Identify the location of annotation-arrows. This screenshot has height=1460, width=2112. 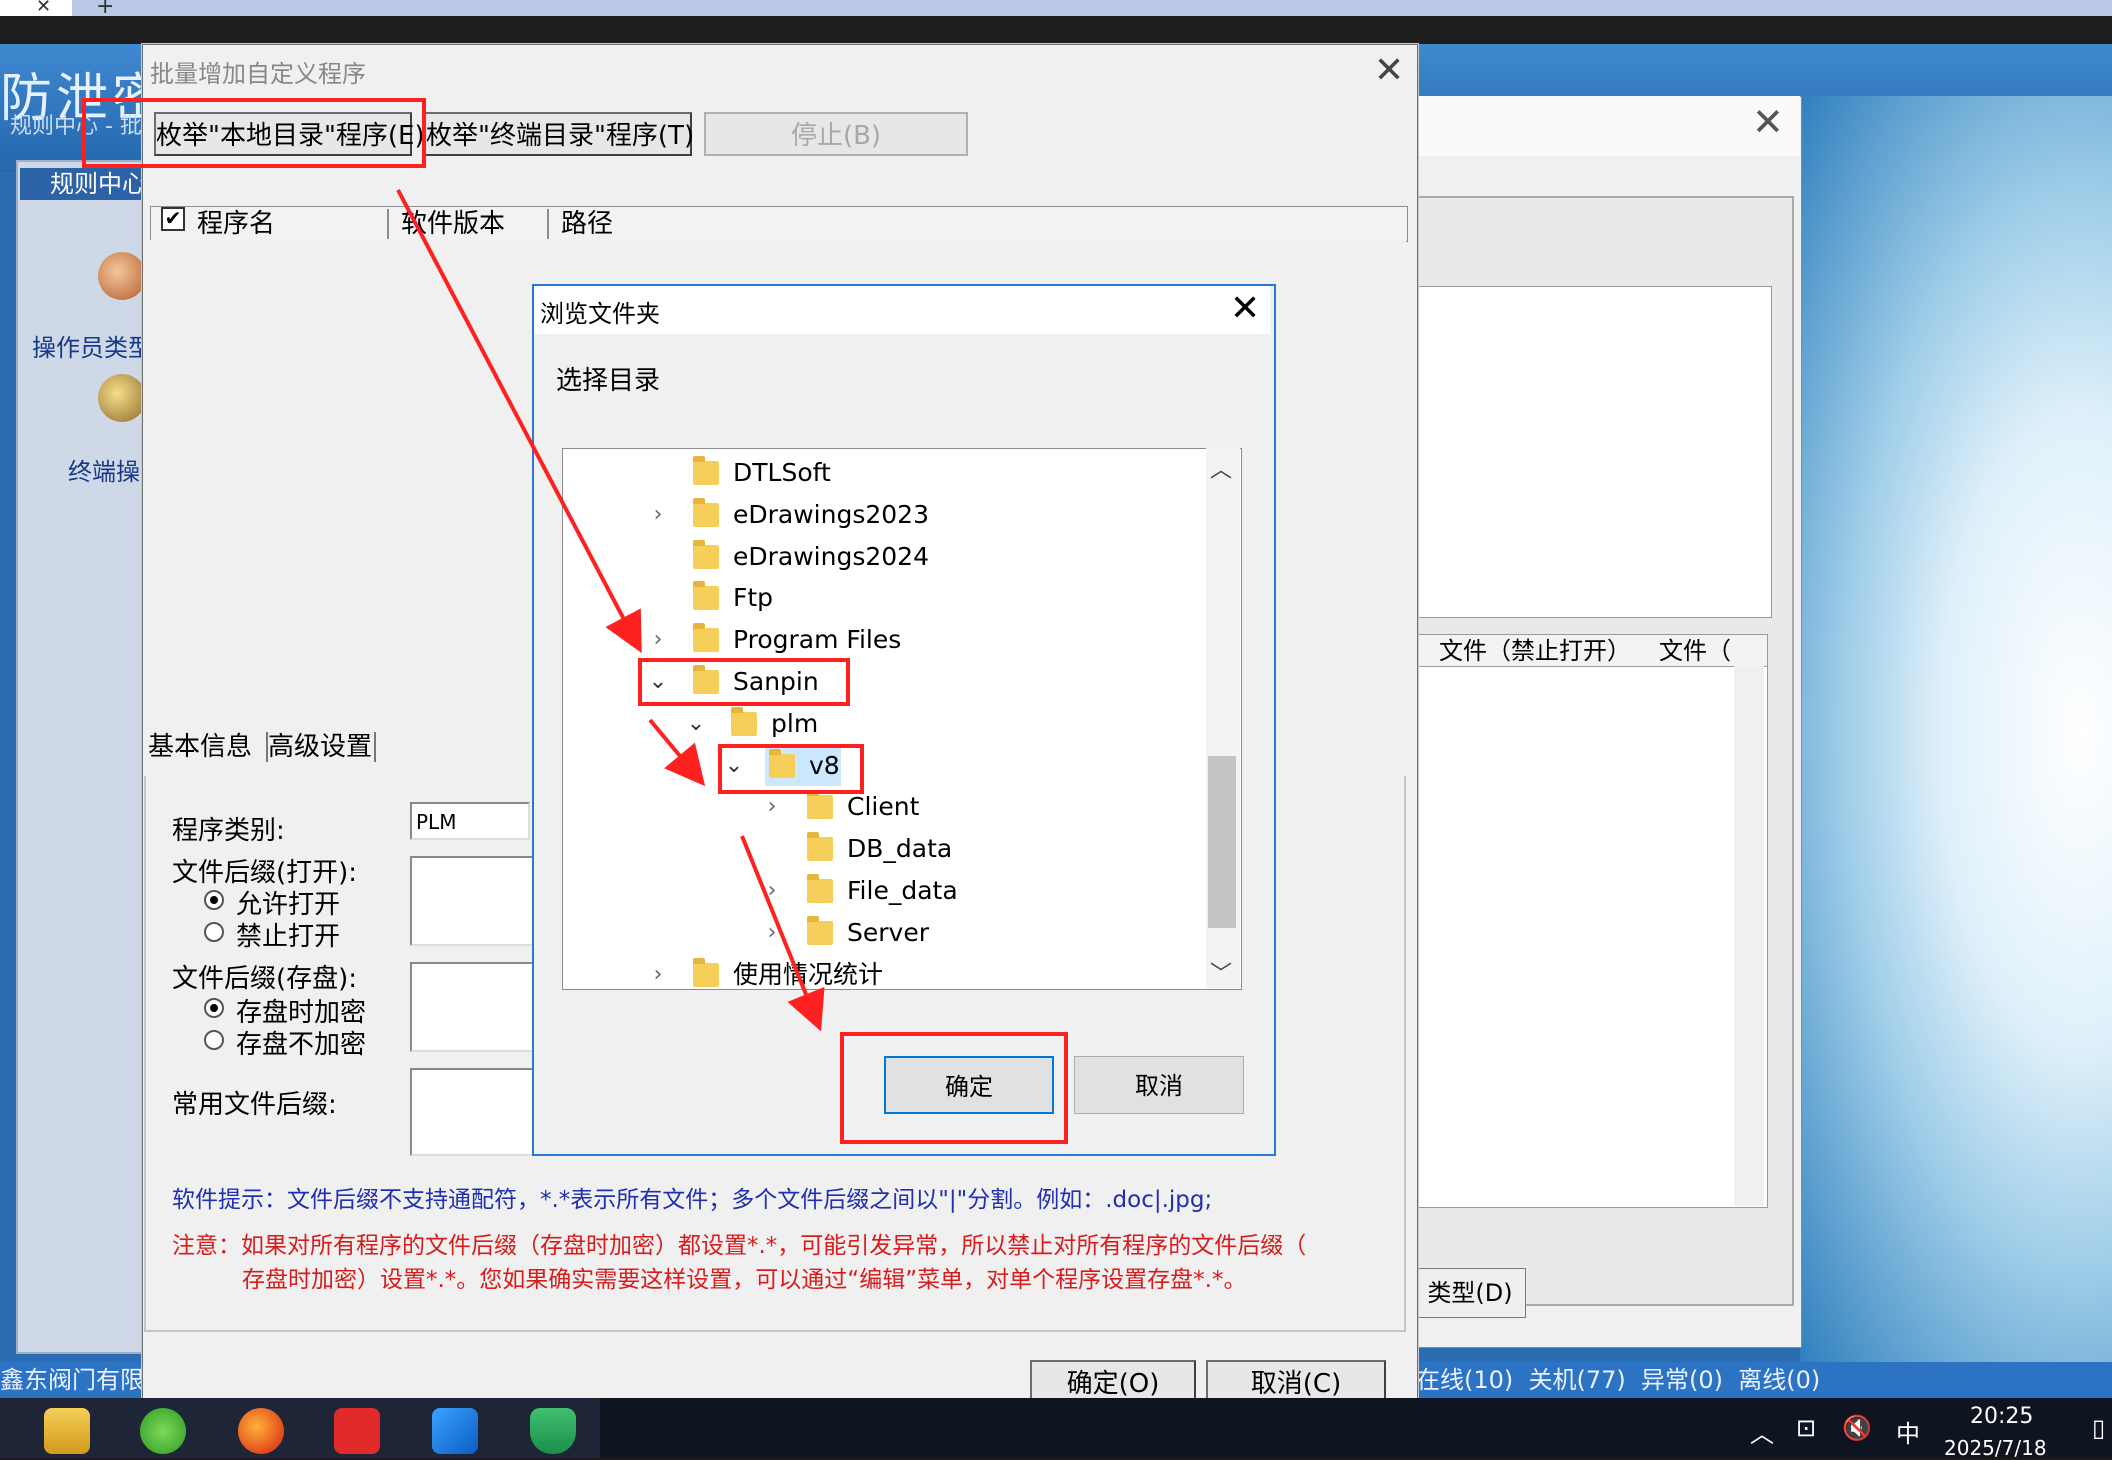
(610, 610).